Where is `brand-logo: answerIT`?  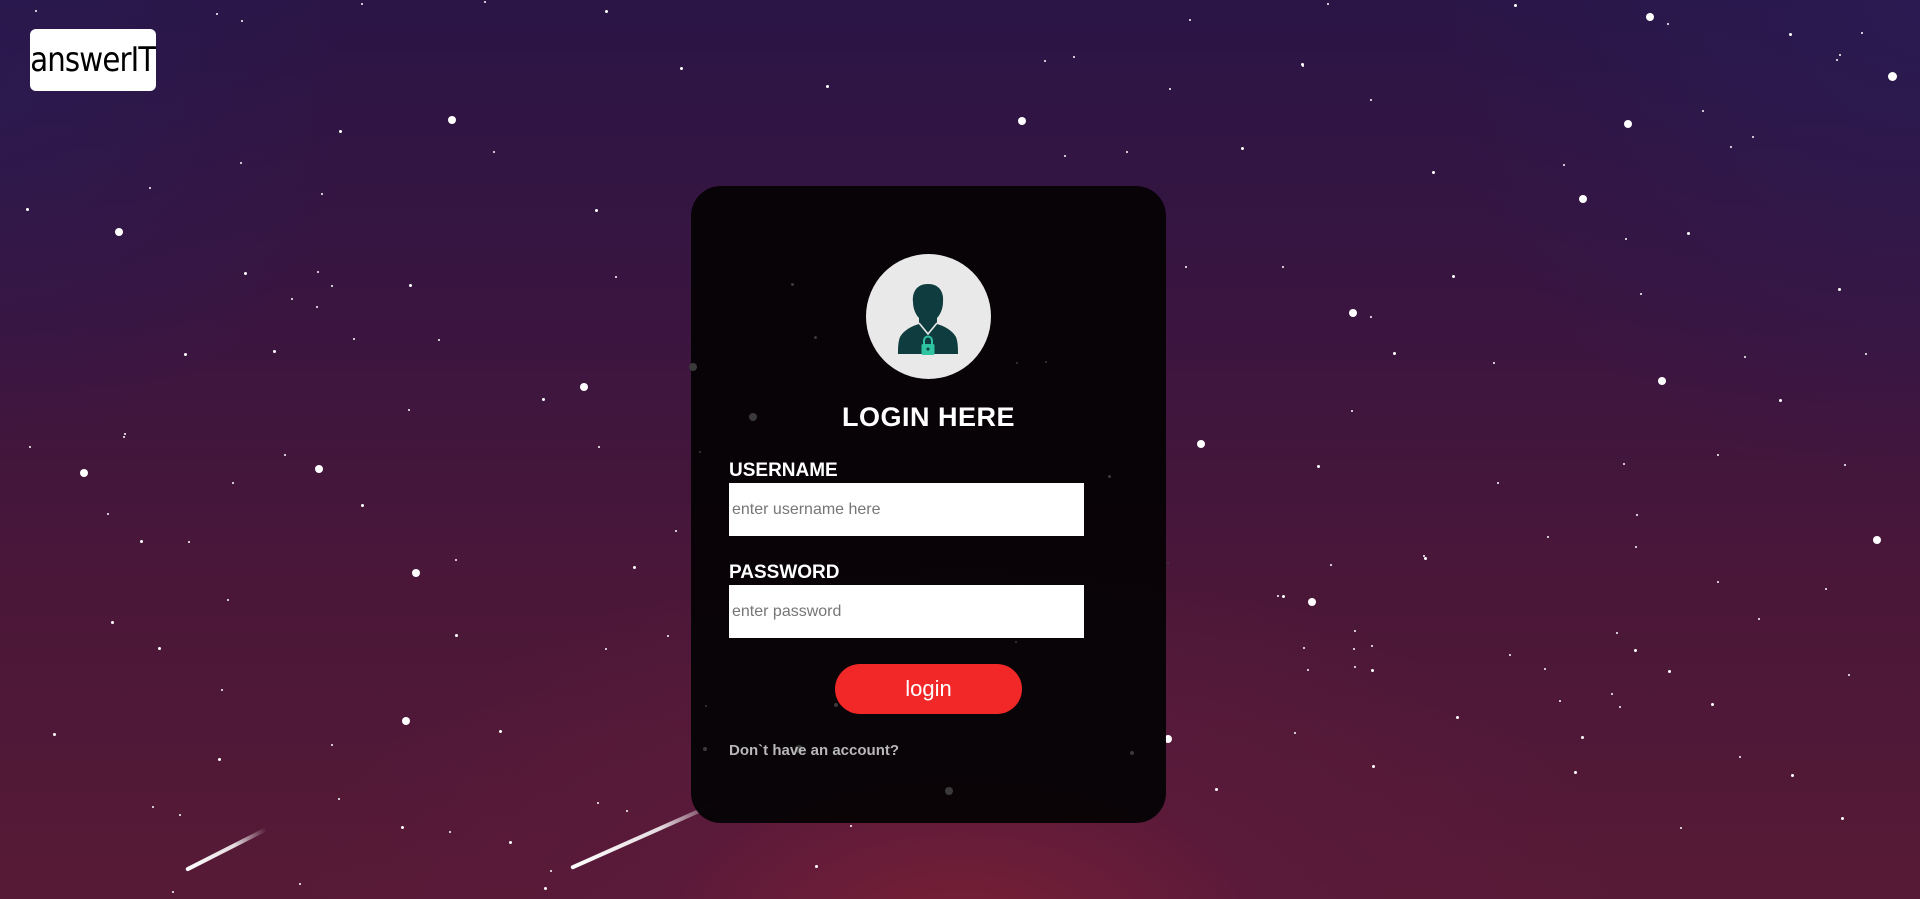
brand-logo: answerIT is located at coordinates (93, 60).